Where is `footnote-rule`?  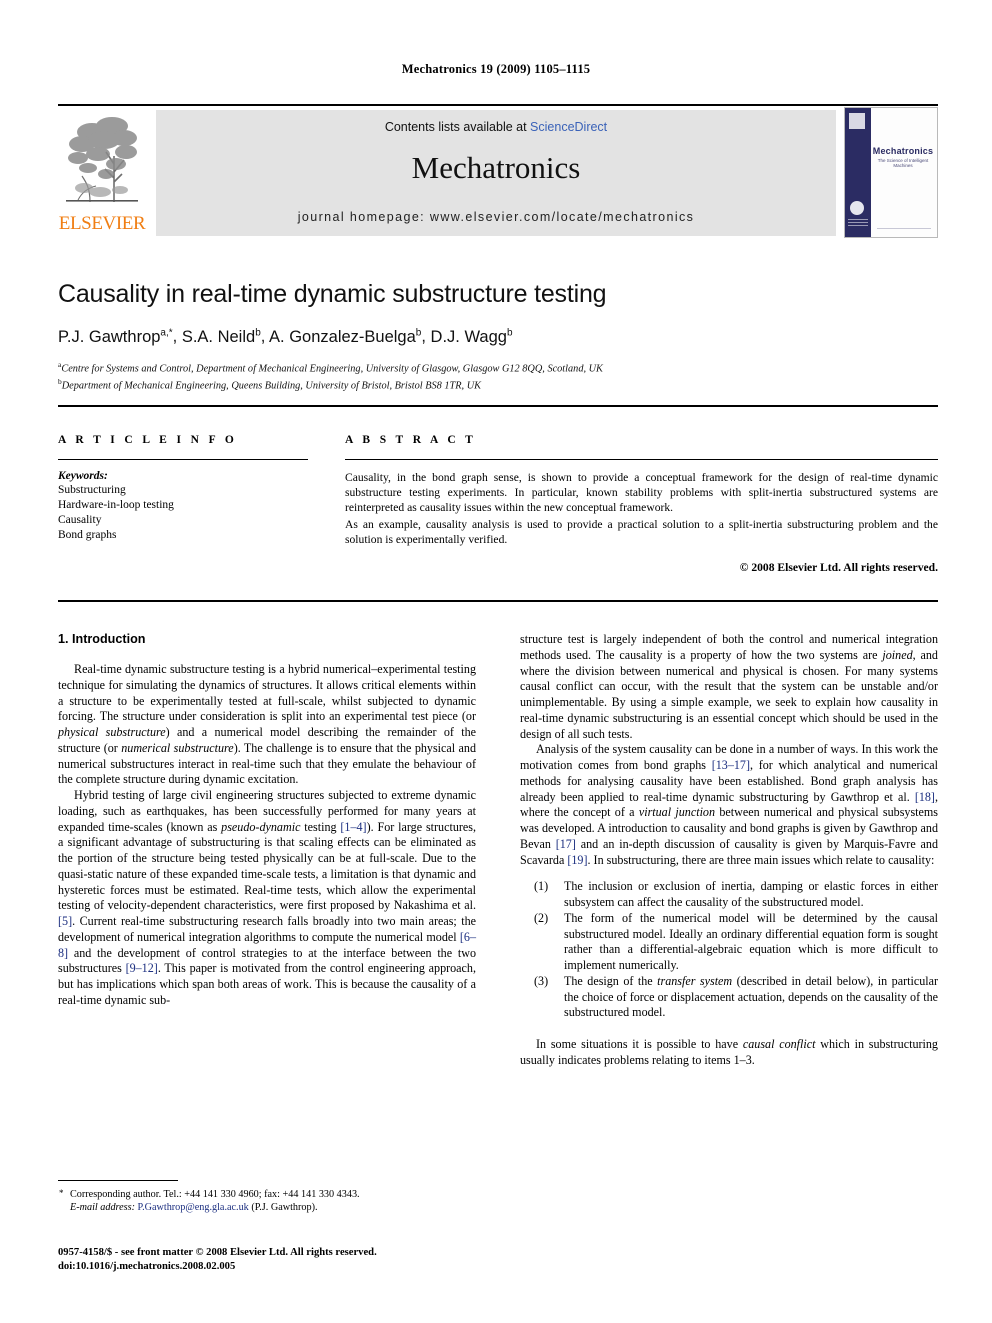
footnote-rule is located at coordinates (118, 1180).